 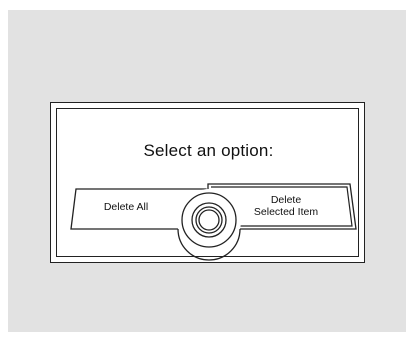 I want to click on delete-selected-label-line2: Selected Item, so click(x=286, y=212).